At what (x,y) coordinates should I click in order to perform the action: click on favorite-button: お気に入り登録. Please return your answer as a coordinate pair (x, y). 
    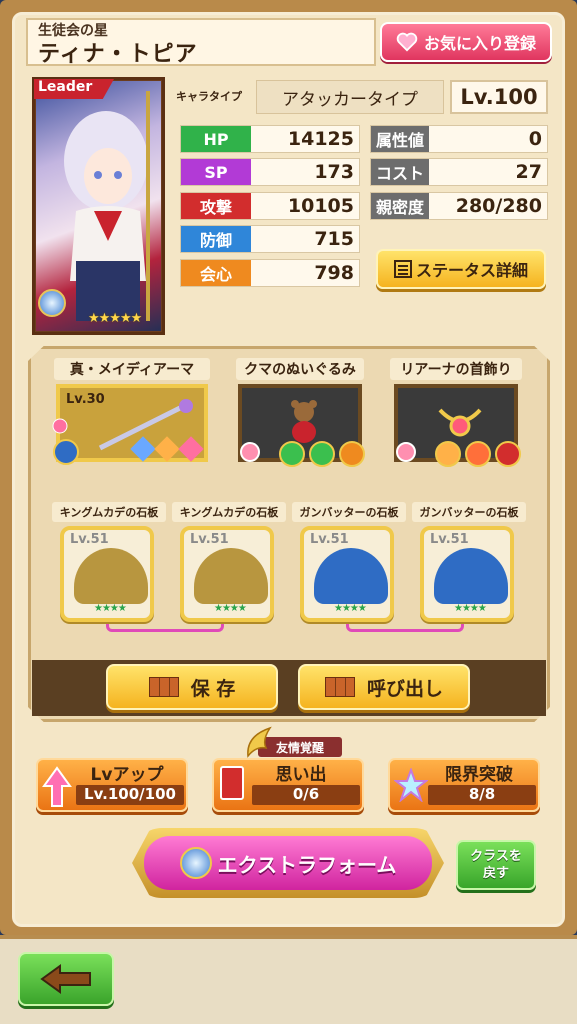
    Looking at the image, I should click on (466, 42).